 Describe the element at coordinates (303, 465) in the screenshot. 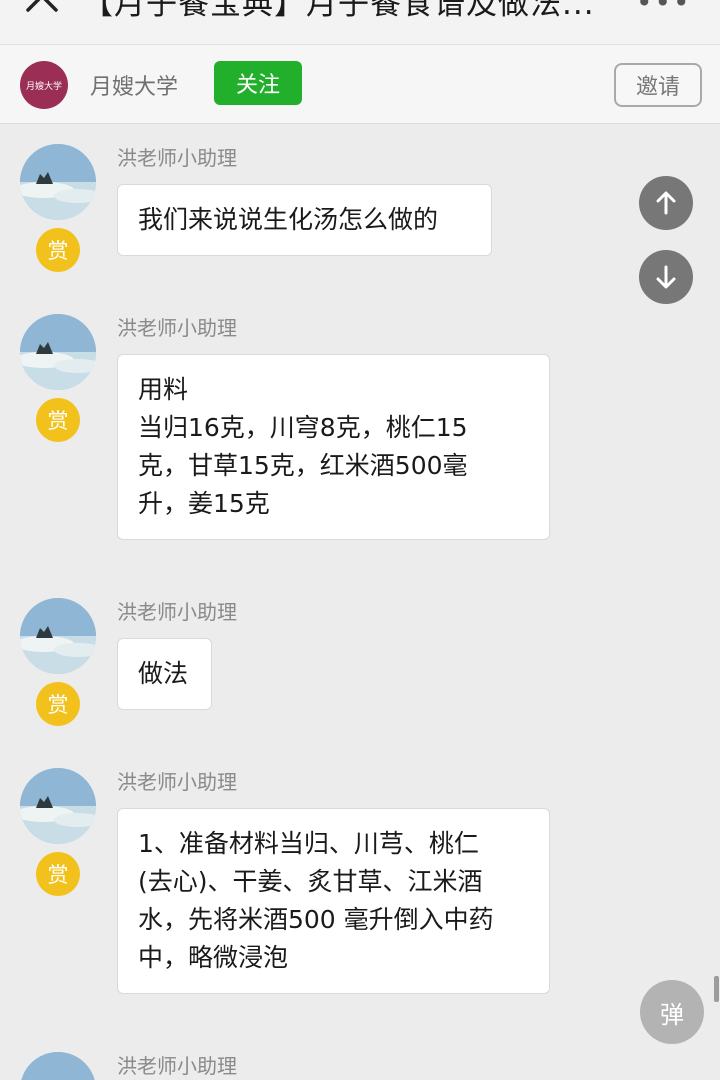

I see `message-line: 克，甘草15克，红米酒500毫` at that location.